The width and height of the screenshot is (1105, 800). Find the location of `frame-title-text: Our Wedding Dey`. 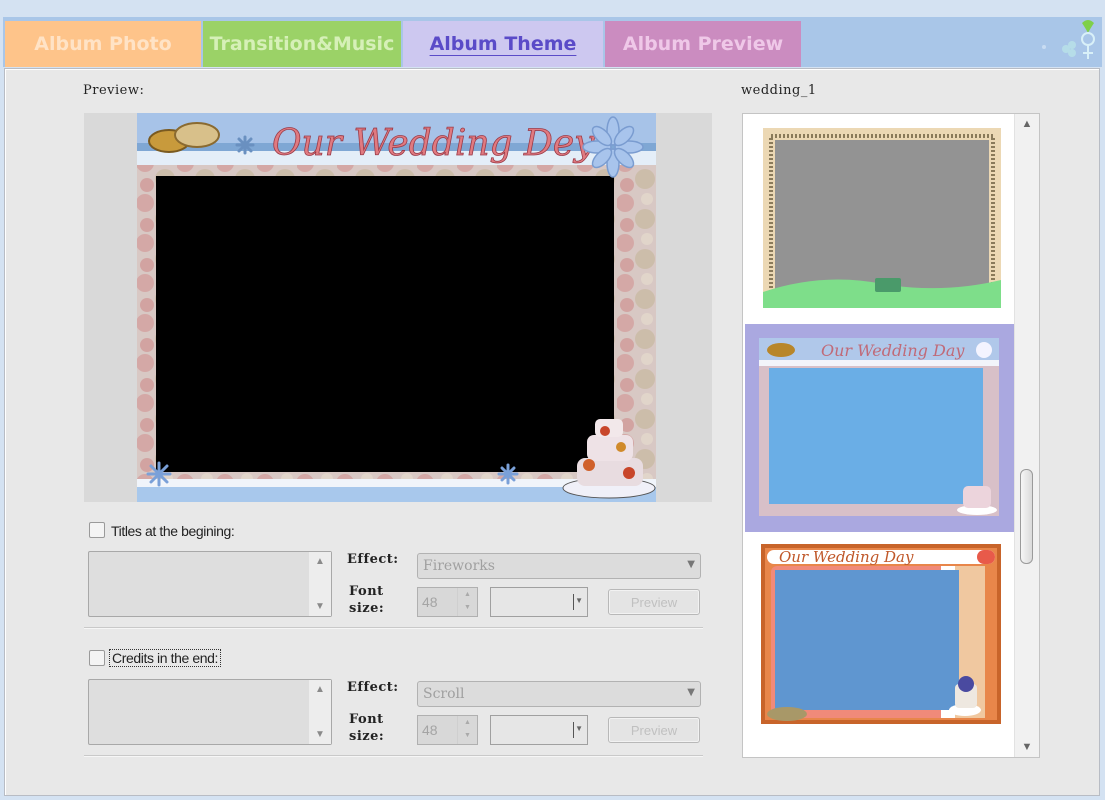

frame-title-text: Our Wedding Dey is located at coordinates (433, 143).